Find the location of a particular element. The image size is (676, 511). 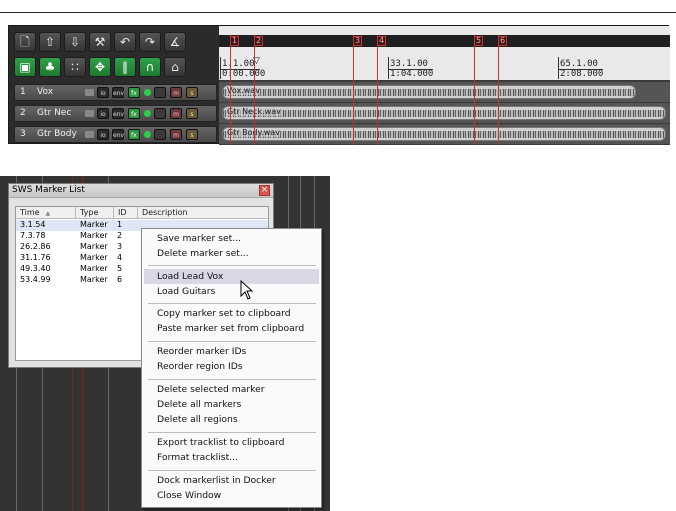

new-project-icon: 🗋 is located at coordinates (25, 42).